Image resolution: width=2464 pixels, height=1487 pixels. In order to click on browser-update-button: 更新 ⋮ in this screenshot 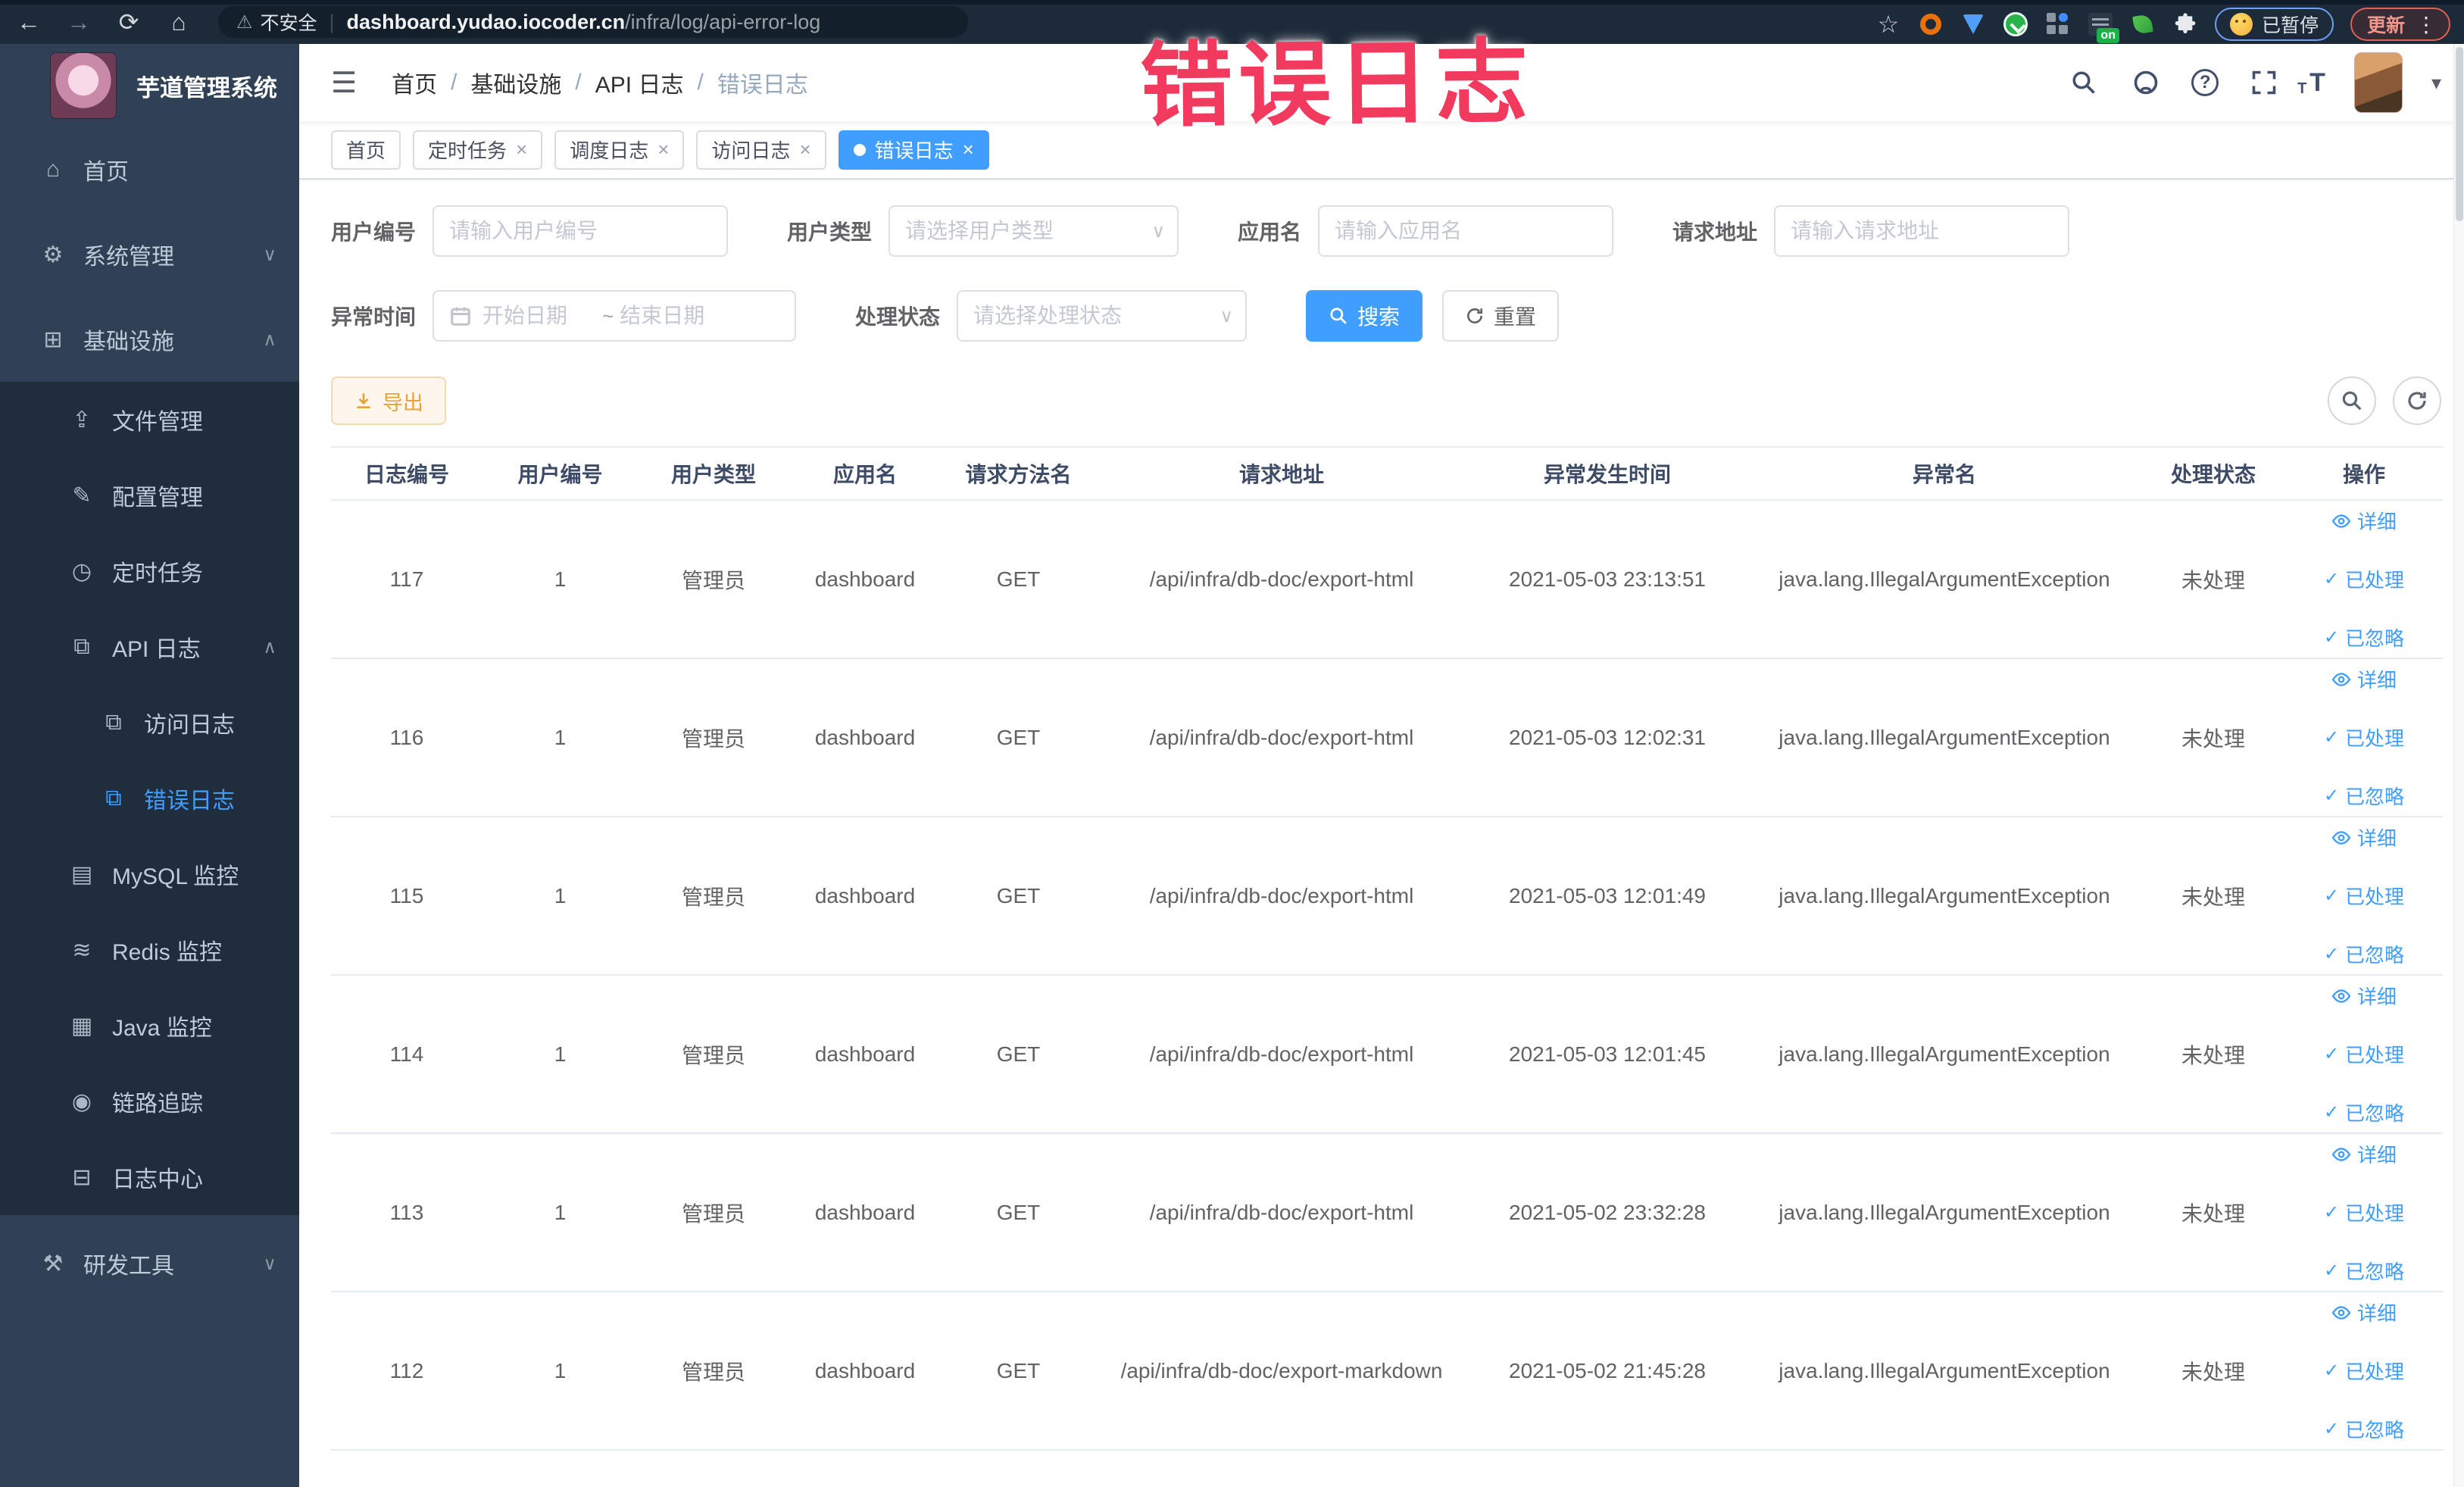, I will do `click(2400, 24)`.